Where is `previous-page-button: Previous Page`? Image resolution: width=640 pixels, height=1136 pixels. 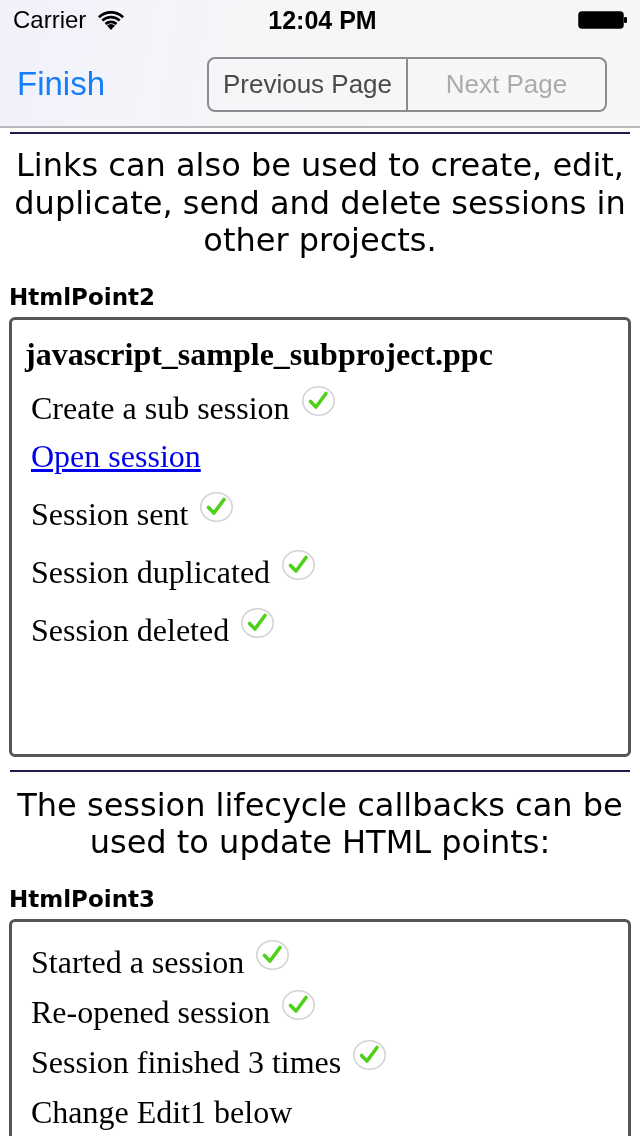
previous-page-button: Previous Page is located at coordinates (307, 84).